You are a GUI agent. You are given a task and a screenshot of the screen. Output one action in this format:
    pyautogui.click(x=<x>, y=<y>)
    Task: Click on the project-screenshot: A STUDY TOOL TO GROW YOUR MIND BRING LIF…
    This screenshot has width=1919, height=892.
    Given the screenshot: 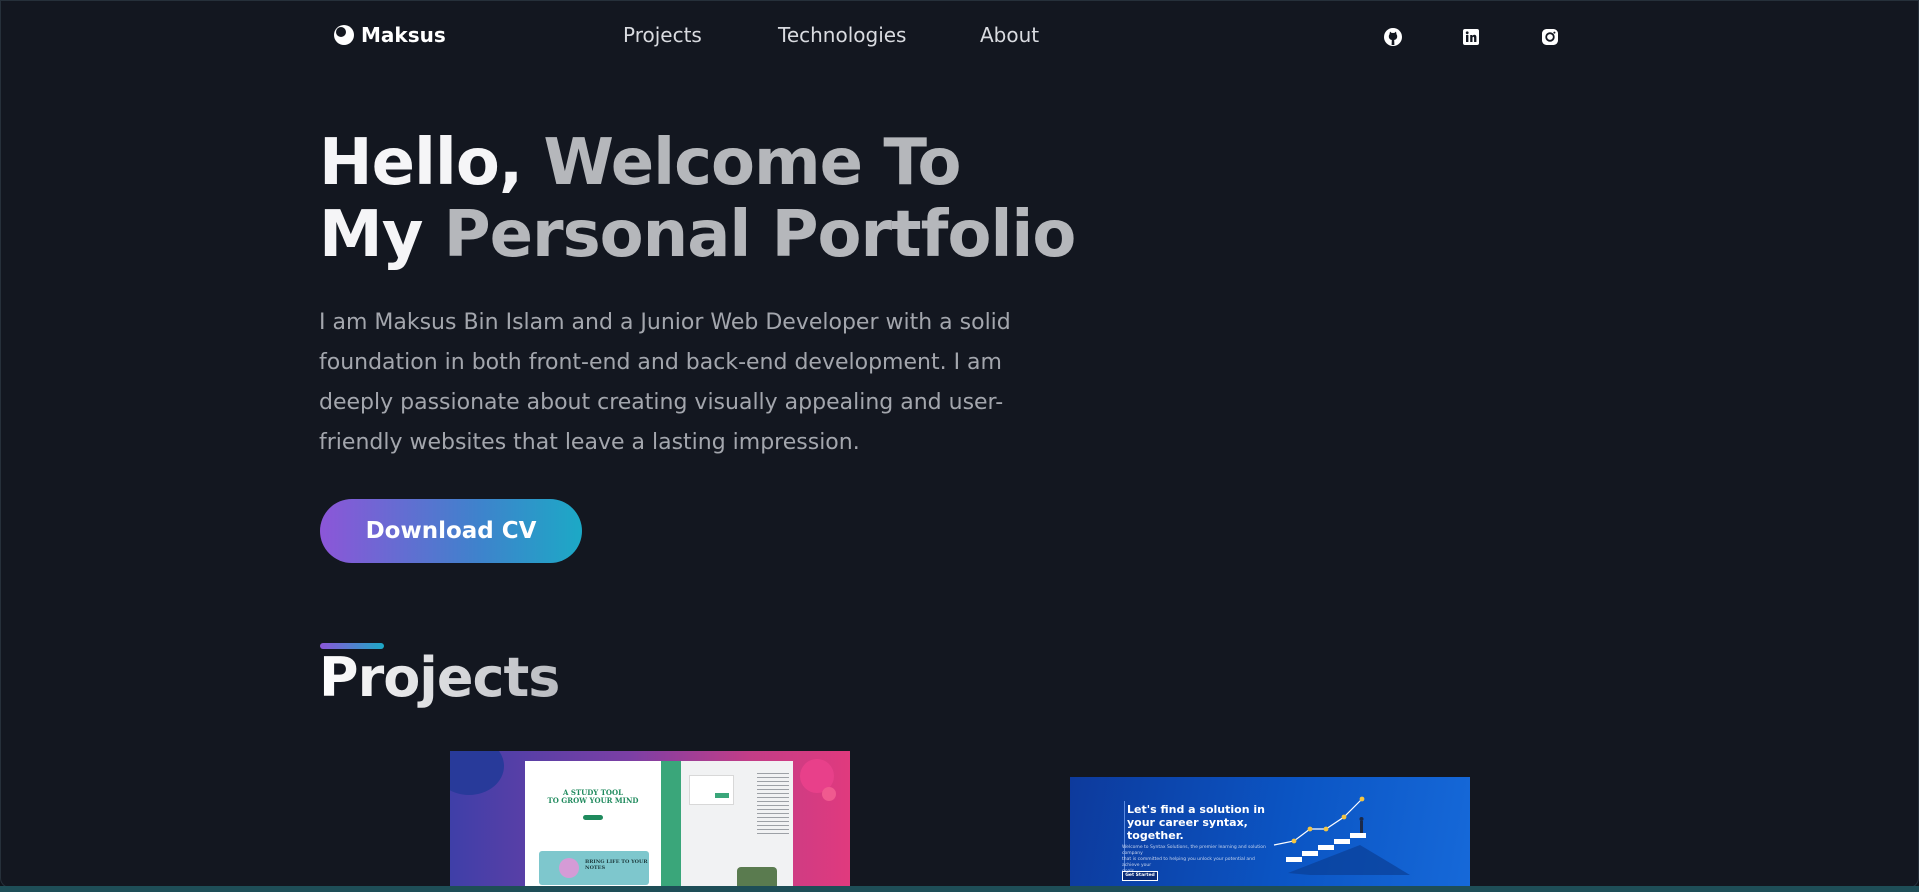 What is the action you would take?
    pyautogui.click(x=659, y=824)
    